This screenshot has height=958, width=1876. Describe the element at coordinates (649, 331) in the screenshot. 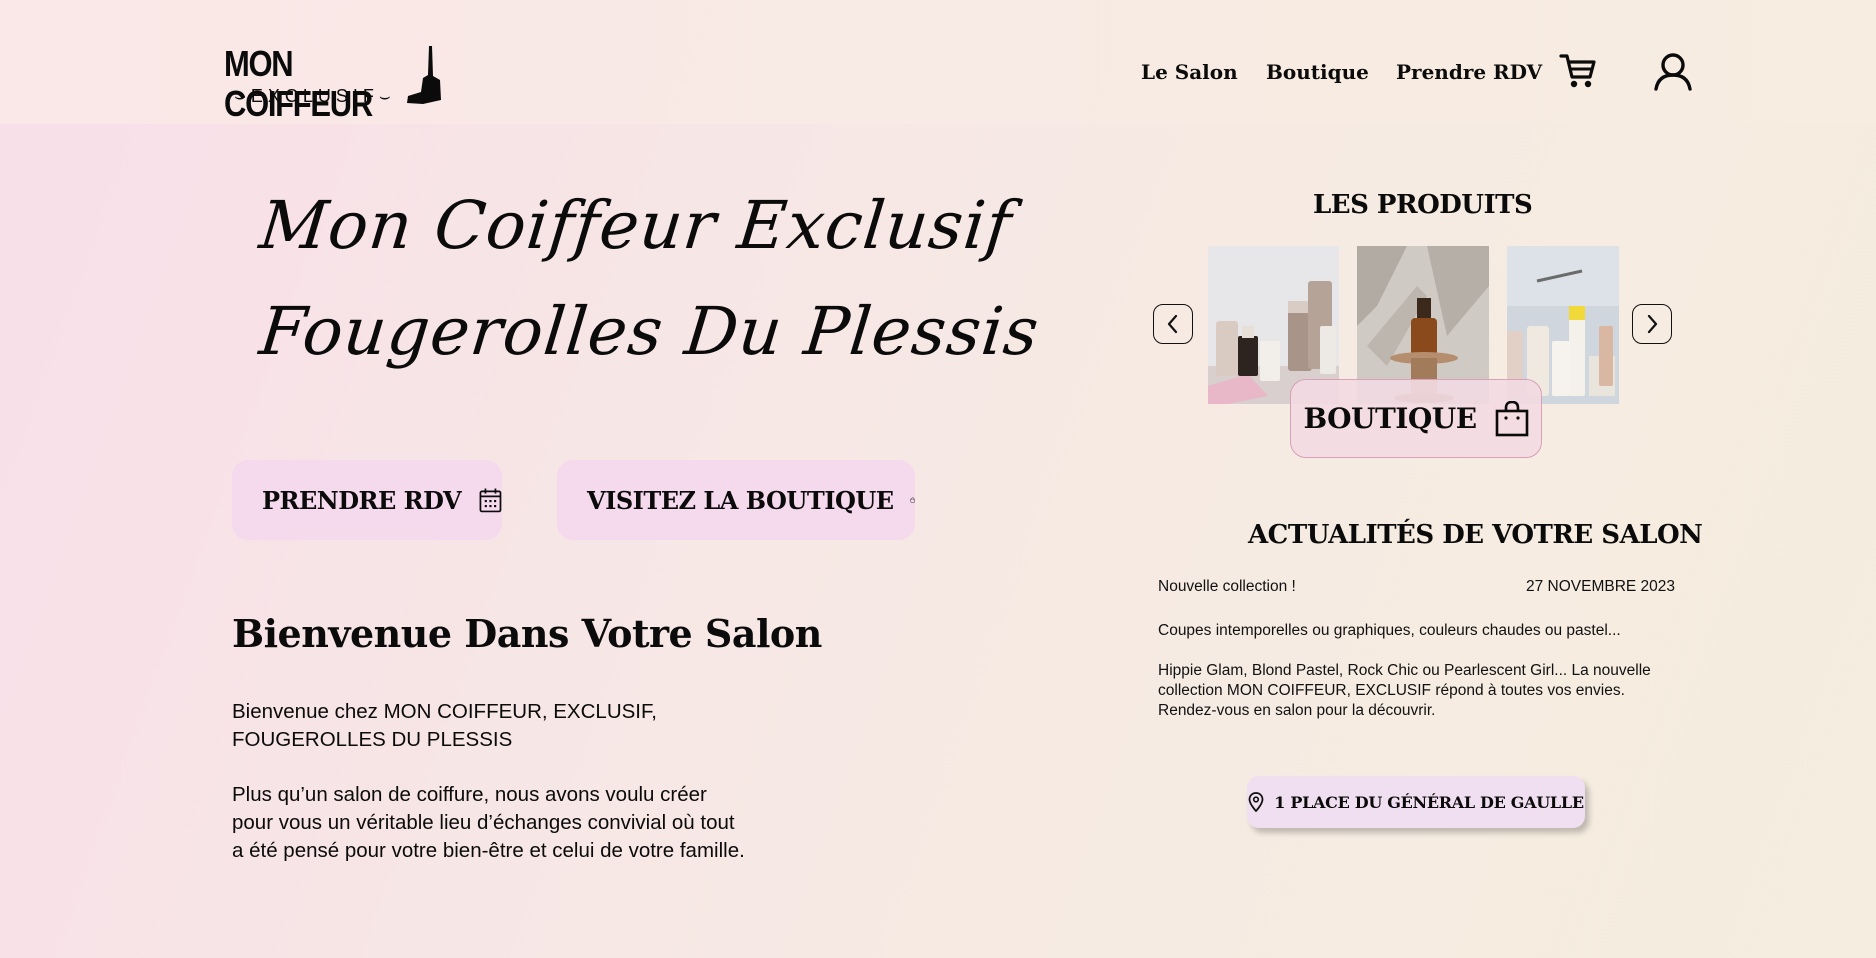

I see `hero-title-line2: Fougerolles Du Plessis` at that location.